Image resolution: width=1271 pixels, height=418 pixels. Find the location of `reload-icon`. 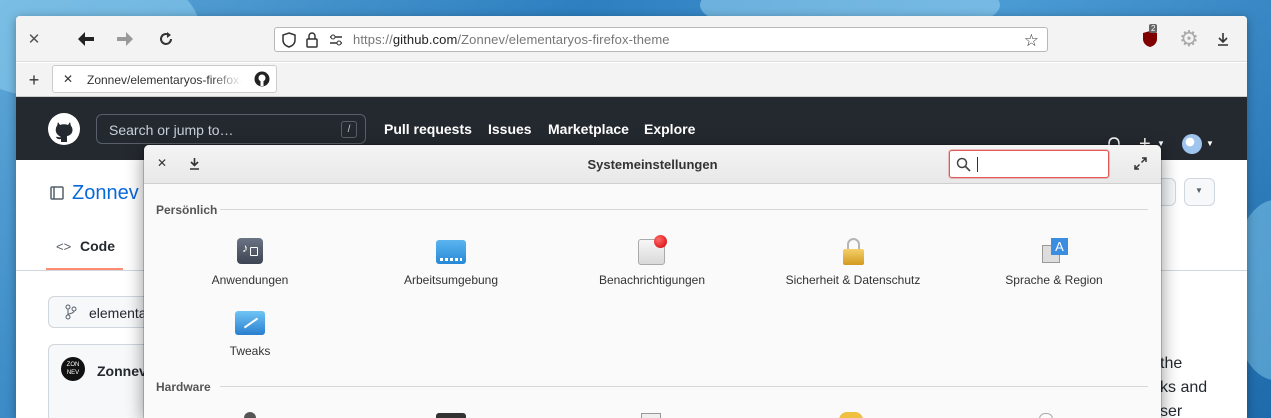

reload-icon is located at coordinates (166, 39).